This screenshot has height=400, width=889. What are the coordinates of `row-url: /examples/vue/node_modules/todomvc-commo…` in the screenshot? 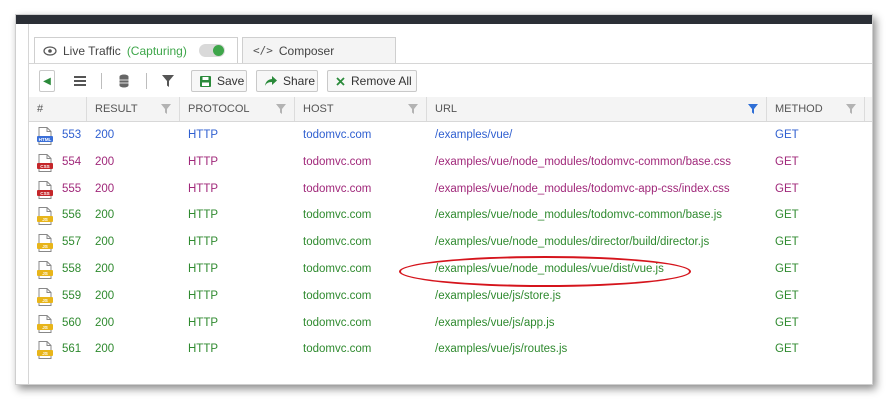 It's located at (583, 161).